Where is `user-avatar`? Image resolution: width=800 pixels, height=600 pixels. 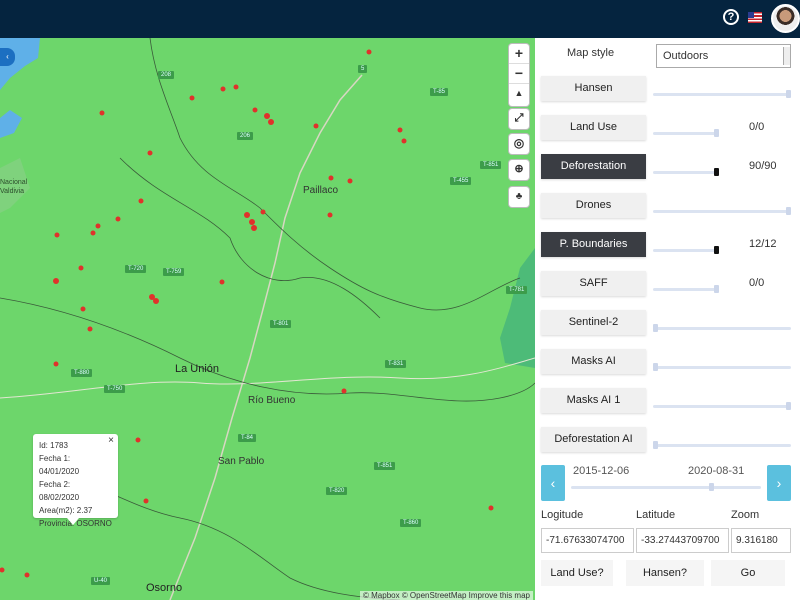 user-avatar is located at coordinates (785, 18).